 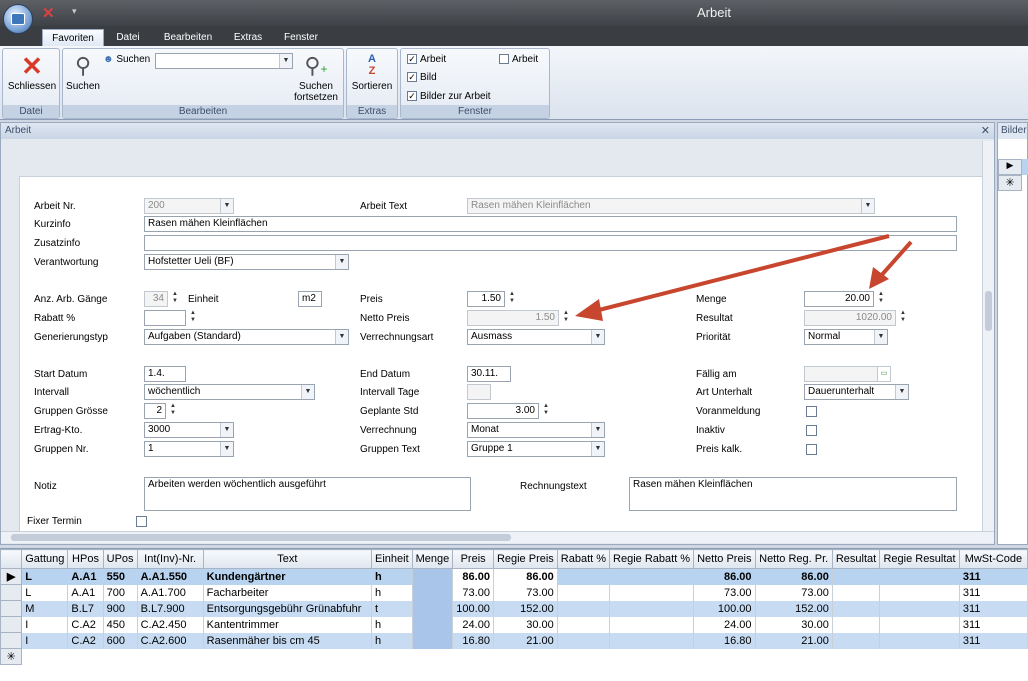 What do you see at coordinates (473, 640) in the screenshot?
I see `cell-preis: 16.80` at bounding box center [473, 640].